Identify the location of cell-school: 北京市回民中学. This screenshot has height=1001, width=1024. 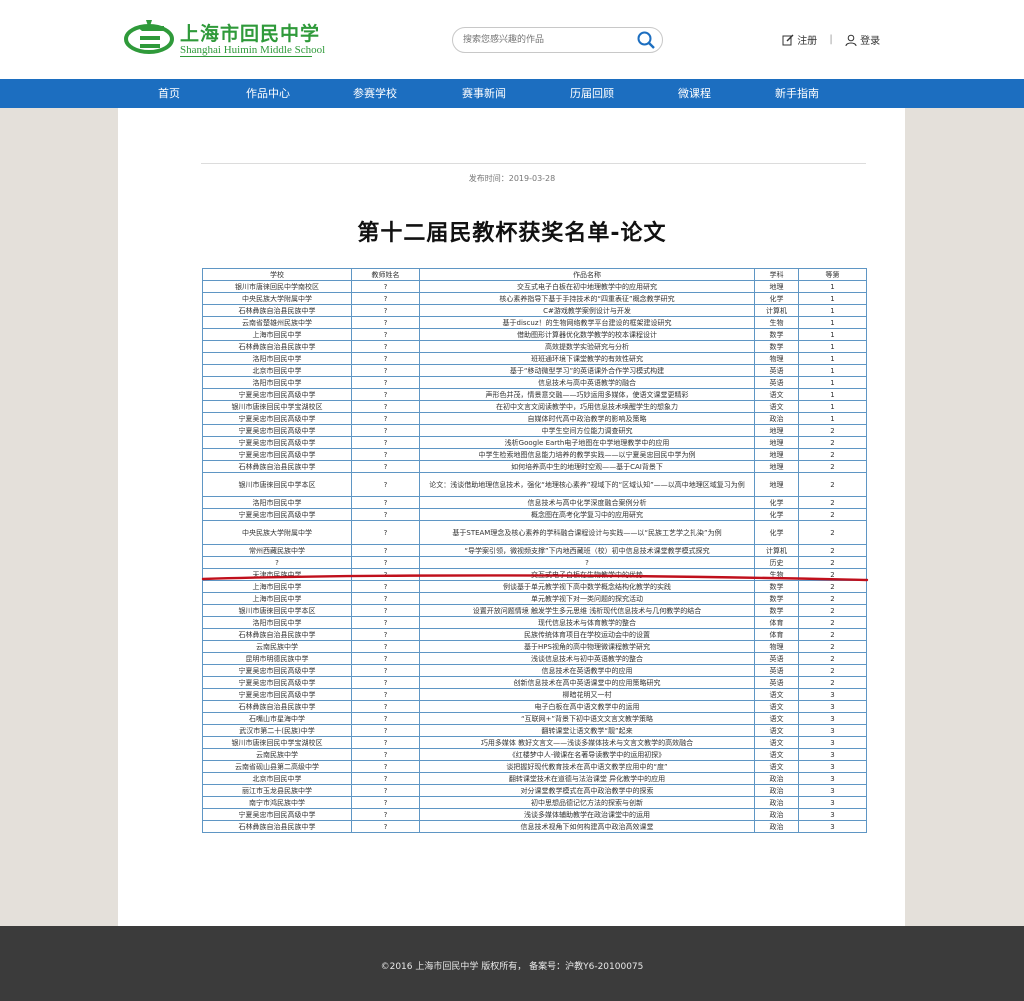
(277, 778).